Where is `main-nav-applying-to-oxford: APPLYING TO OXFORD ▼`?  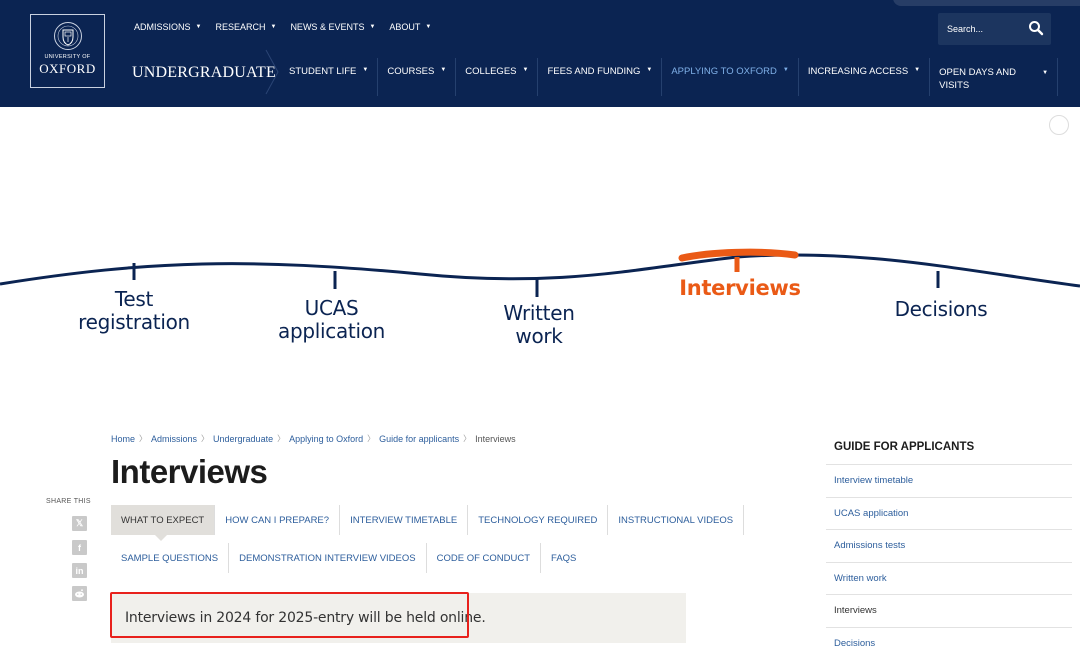 main-nav-applying-to-oxford: APPLYING TO OXFORD ▼ is located at coordinates (730, 77).